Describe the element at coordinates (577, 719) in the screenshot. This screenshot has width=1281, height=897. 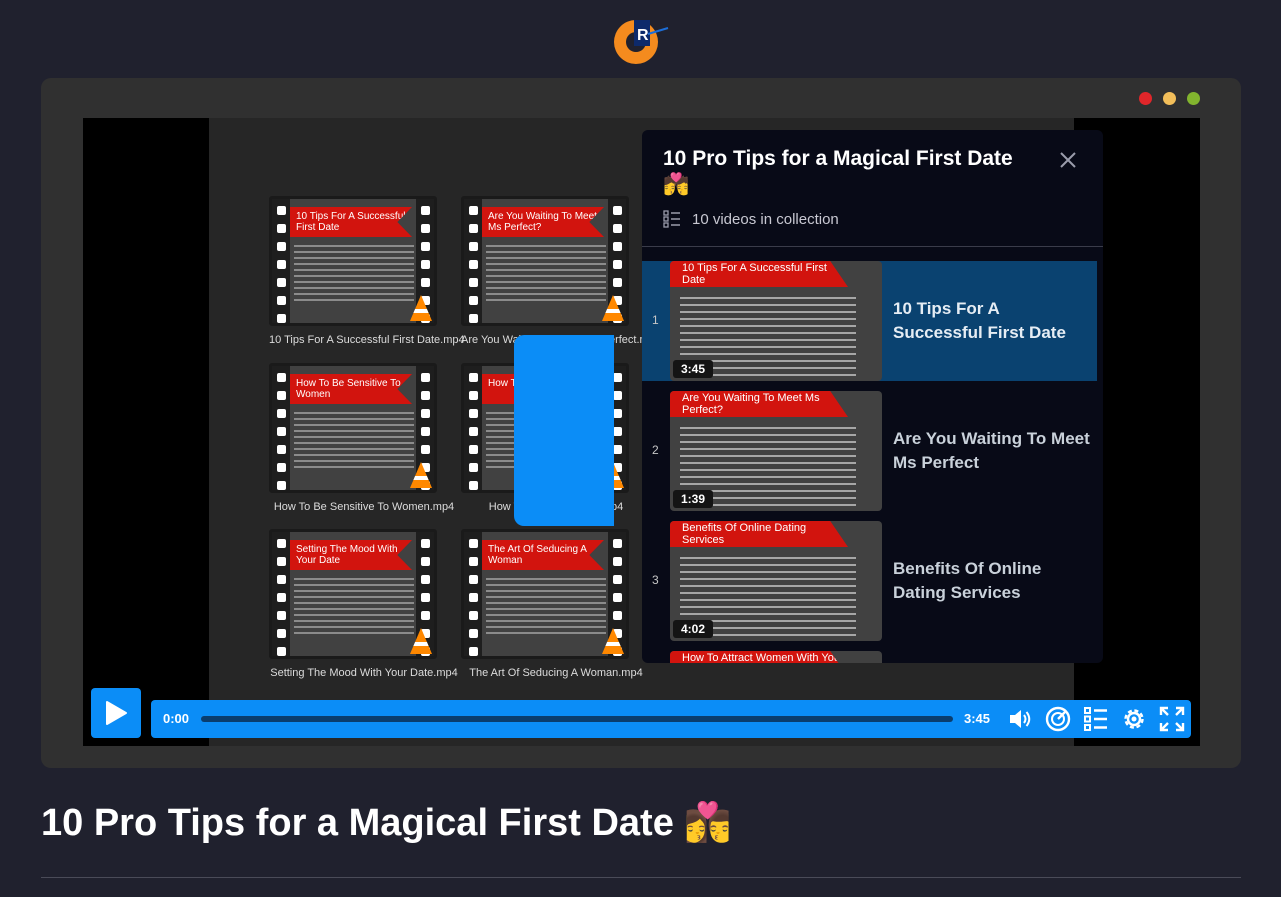
I see `progress-bar` at that location.